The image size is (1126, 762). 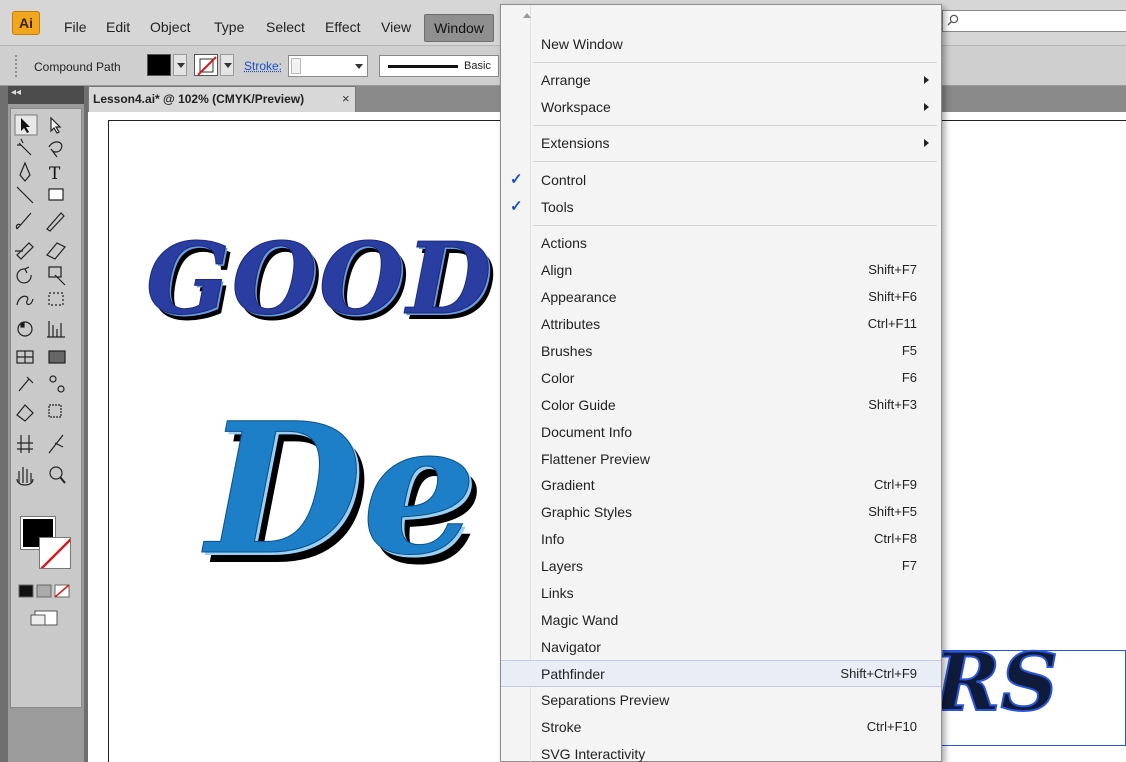 What do you see at coordinates (77, 67) in the screenshot?
I see `selection-type-label: Compound Path` at bounding box center [77, 67].